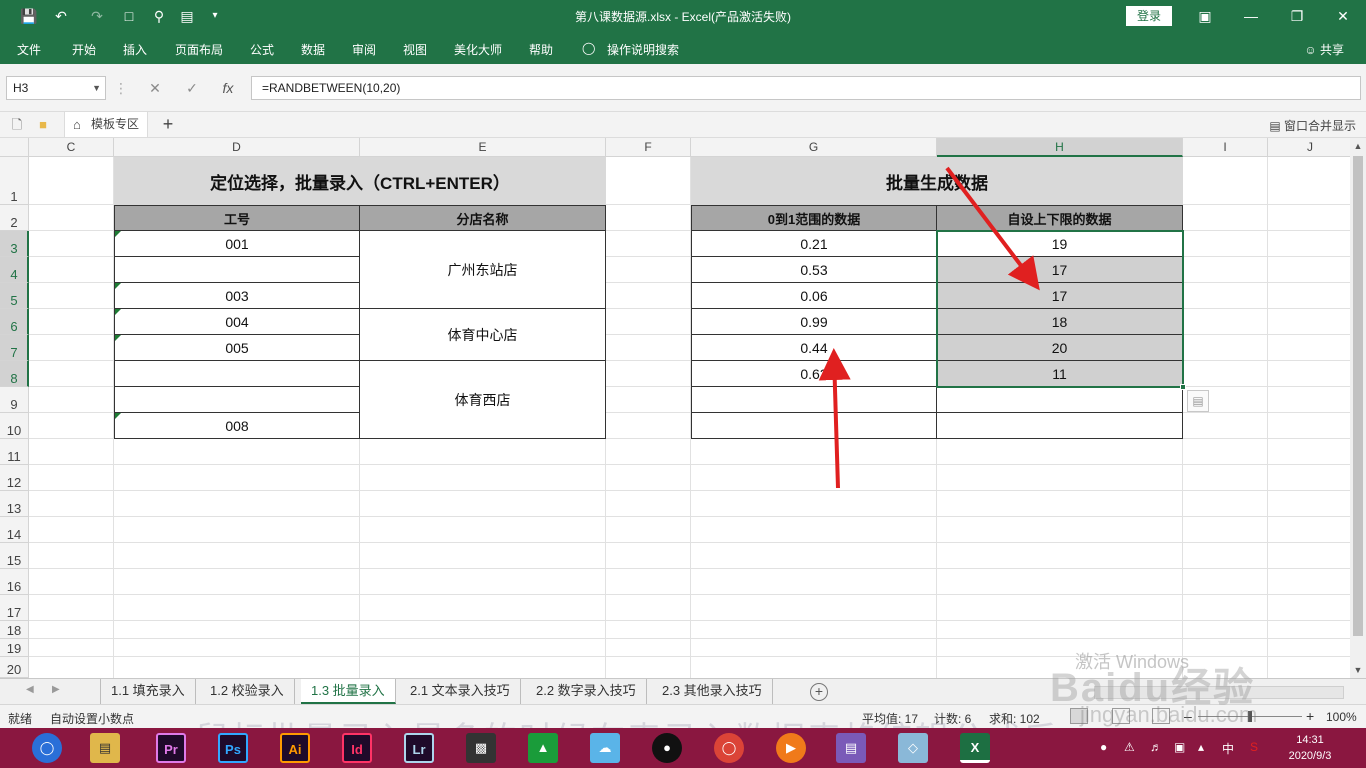  I want to click on template-tab-strip: 🗋 ■ ⌂ 模板专区 + ▤ 窗口合并显示, so click(683, 125).